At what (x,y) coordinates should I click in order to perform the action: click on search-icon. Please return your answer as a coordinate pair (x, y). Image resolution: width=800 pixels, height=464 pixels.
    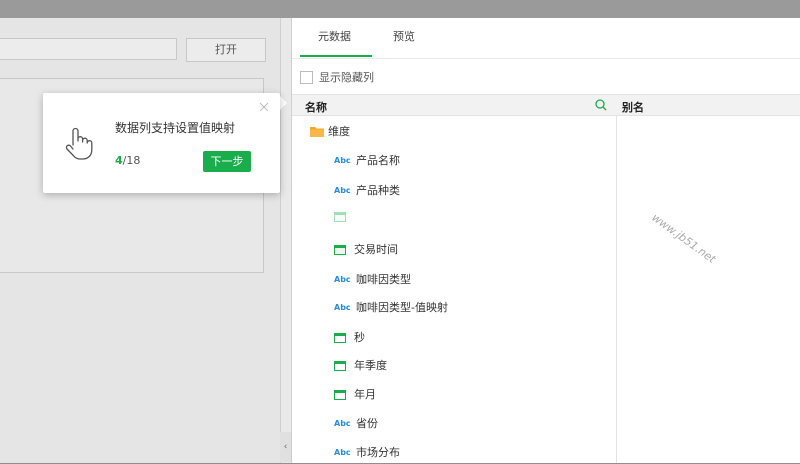
    Looking at the image, I should click on (601, 105).